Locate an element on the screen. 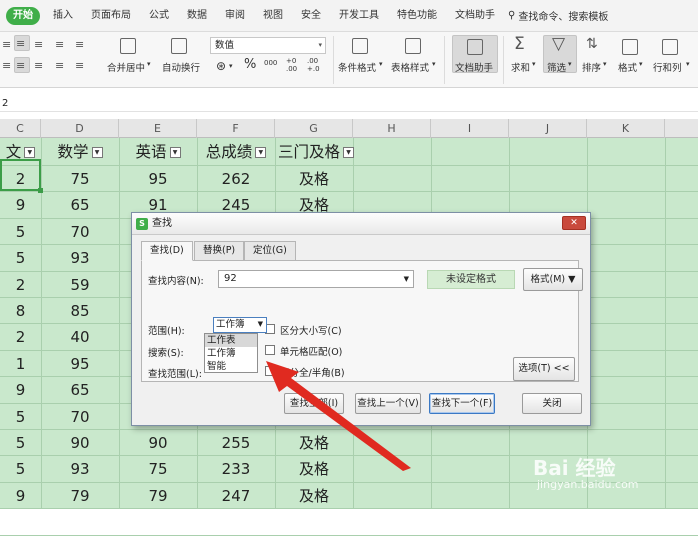 The height and width of the screenshot is (536, 698). tab-find: 查找(D) is located at coordinates (167, 251).